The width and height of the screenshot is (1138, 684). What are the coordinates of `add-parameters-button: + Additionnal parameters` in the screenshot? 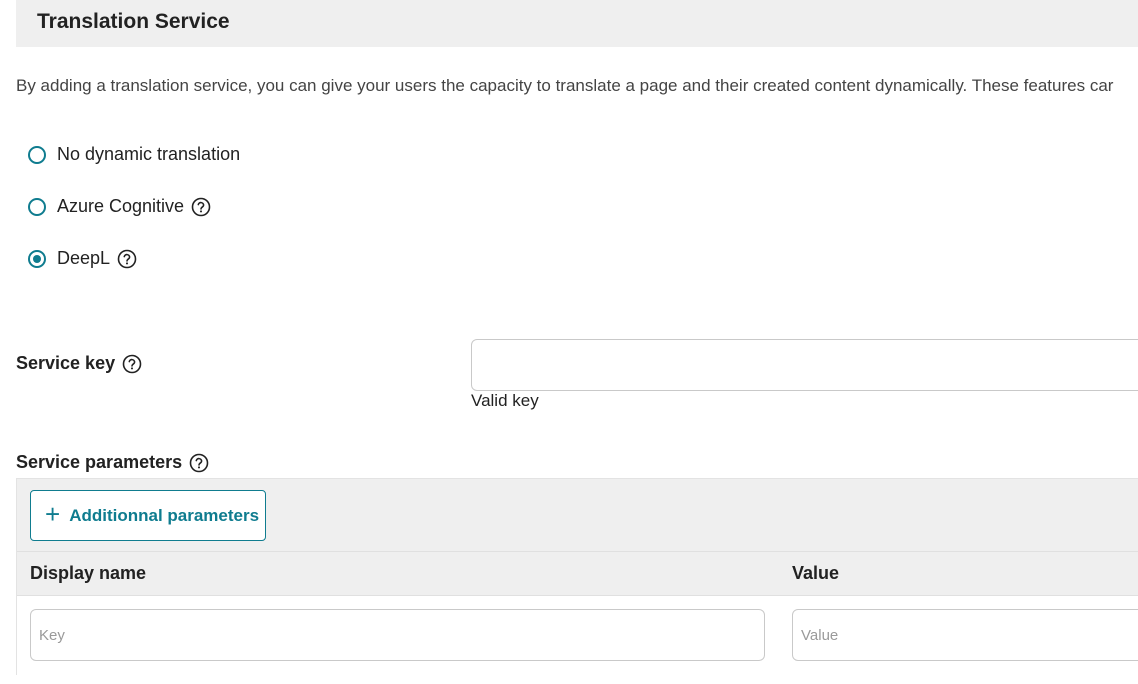 It's located at (148, 515).